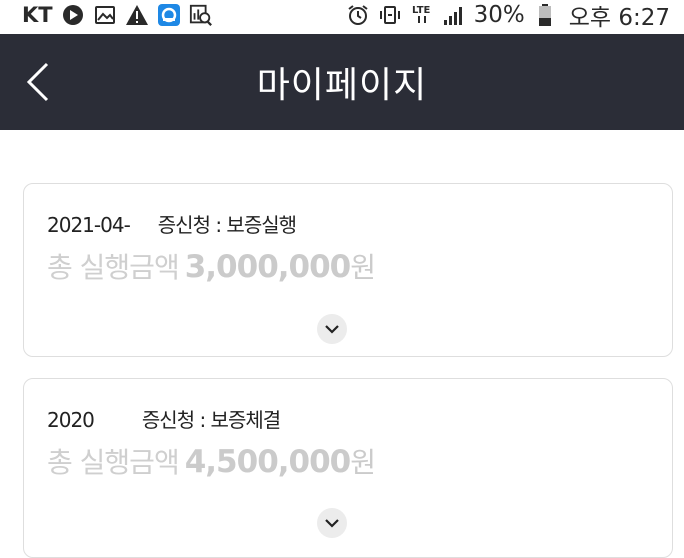 Image resolution: width=684 pixels, height=558 pixels. I want to click on clock: 오후 6:27, so click(619, 18).